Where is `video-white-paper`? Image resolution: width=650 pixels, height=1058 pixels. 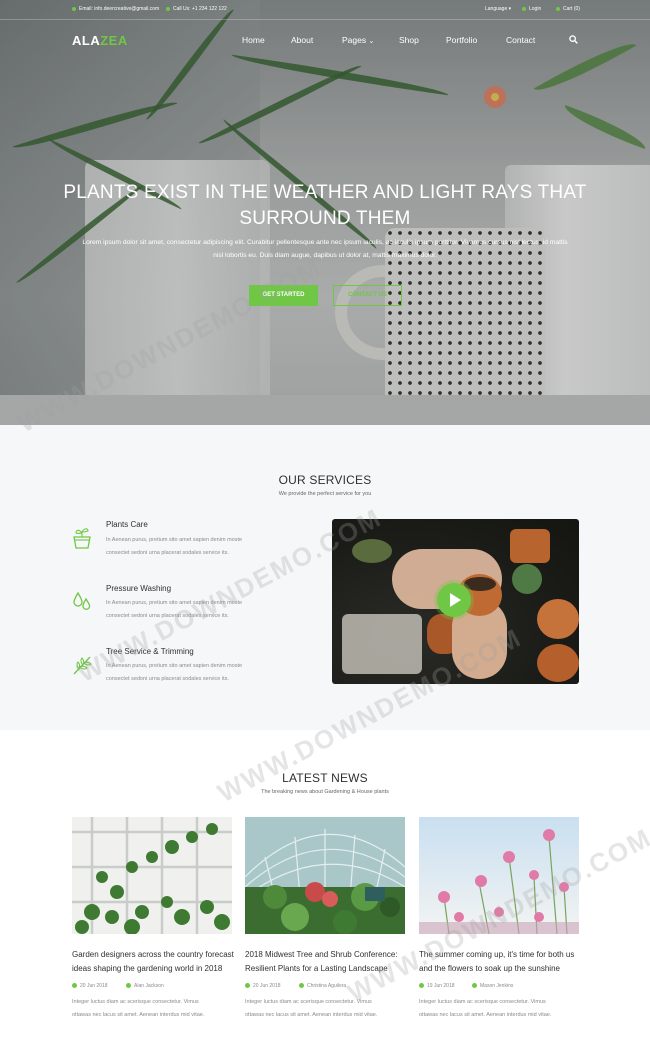
video-white-paper is located at coordinates (382, 644).